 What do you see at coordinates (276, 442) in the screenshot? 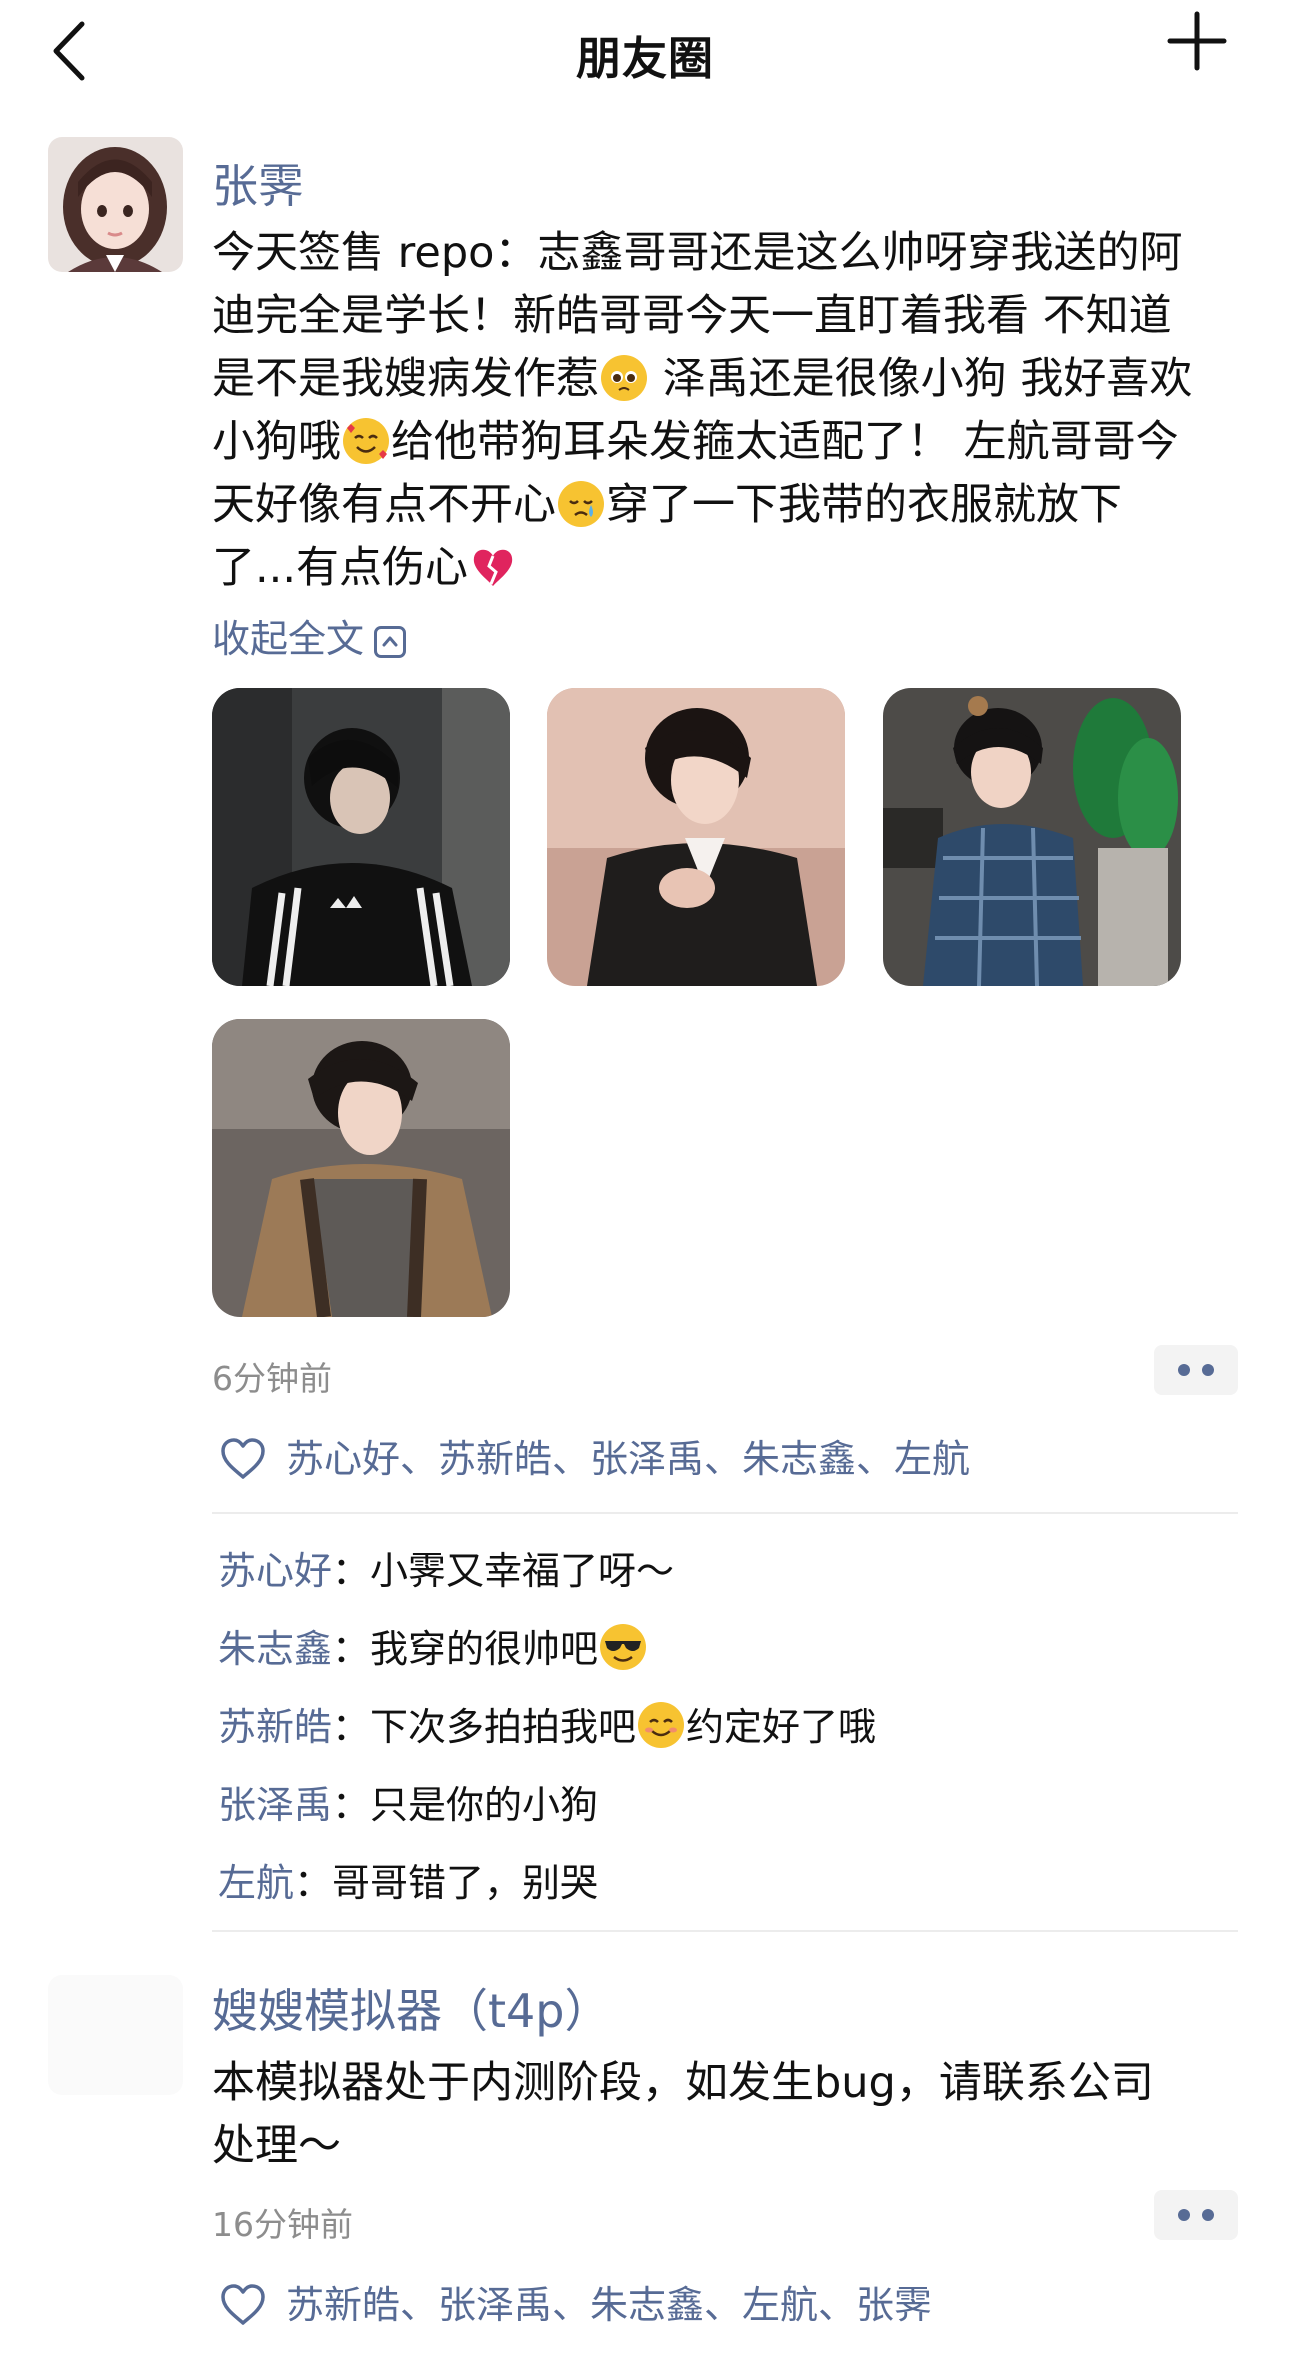
I see `post-text-segment: 小狗哦` at bounding box center [276, 442].